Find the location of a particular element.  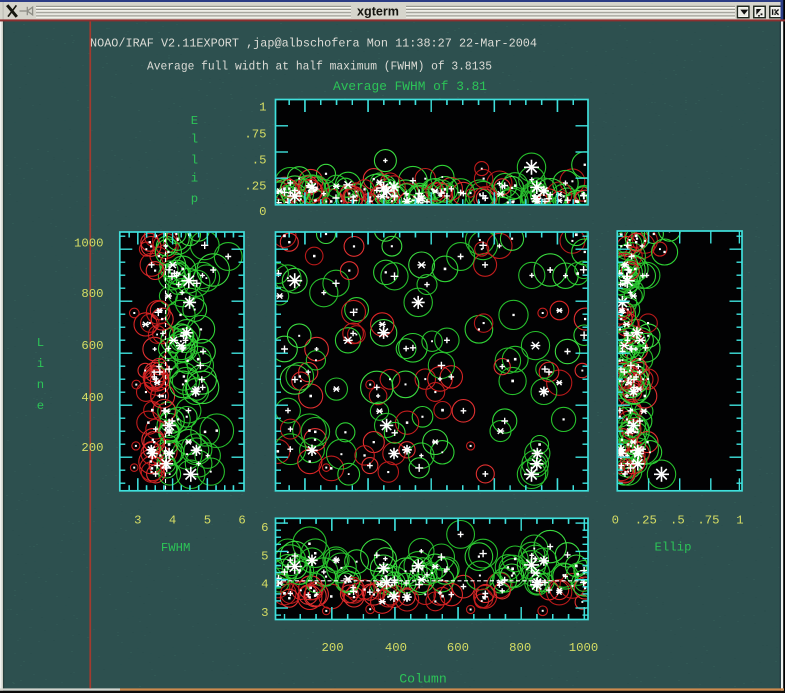

svg-text: E is located at coordinates (194, 121).